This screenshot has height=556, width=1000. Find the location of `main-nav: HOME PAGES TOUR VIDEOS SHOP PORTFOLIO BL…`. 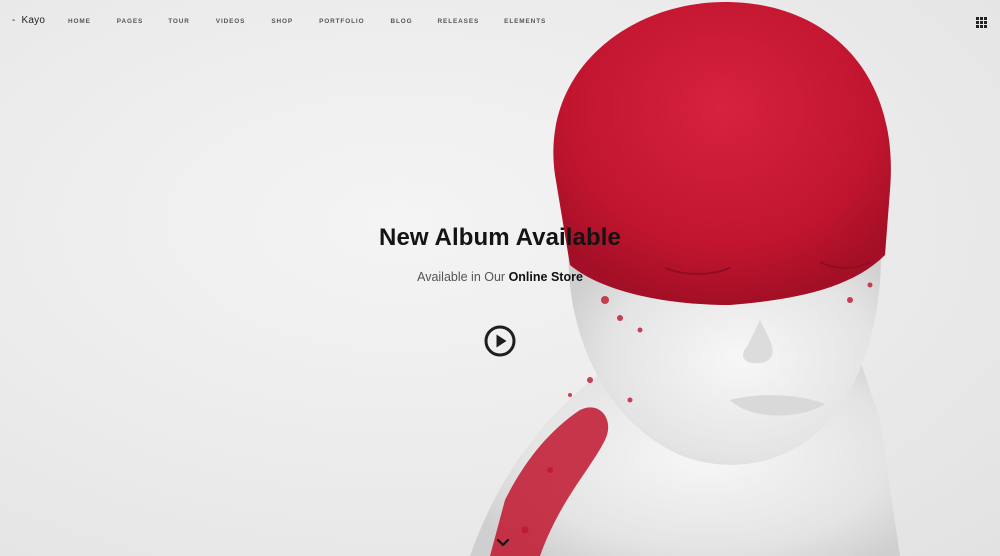

main-nav: HOME PAGES TOUR VIDEOS SHOP PORTFOLIO BL… is located at coordinates (307, 21).